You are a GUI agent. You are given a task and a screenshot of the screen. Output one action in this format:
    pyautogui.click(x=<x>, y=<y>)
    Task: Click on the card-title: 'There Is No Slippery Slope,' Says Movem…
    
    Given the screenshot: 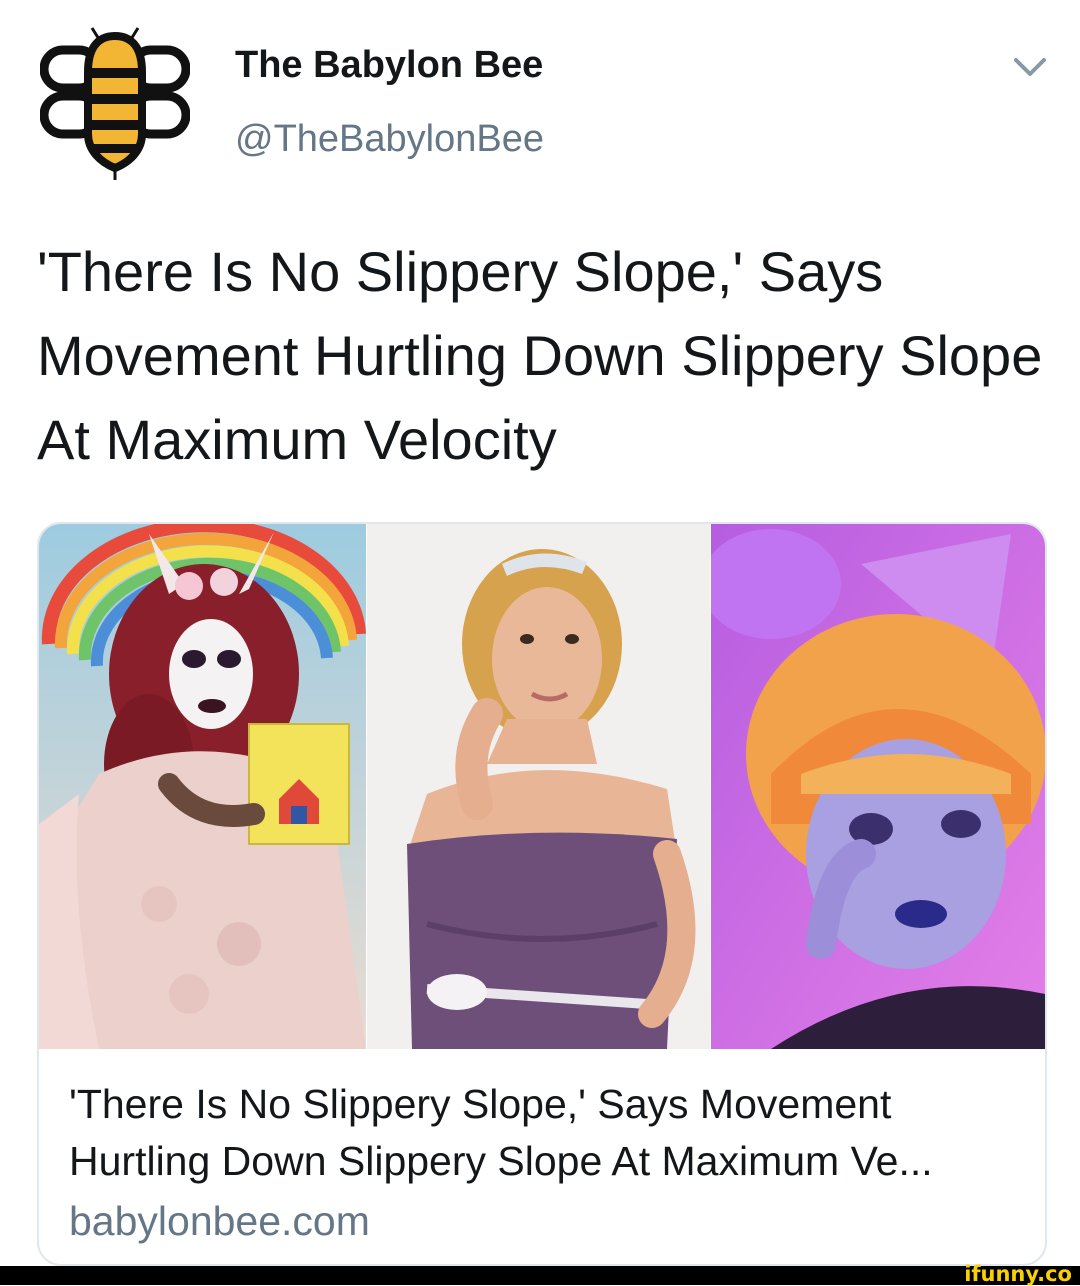 What is the action you would take?
    pyautogui.click(x=501, y=1132)
    